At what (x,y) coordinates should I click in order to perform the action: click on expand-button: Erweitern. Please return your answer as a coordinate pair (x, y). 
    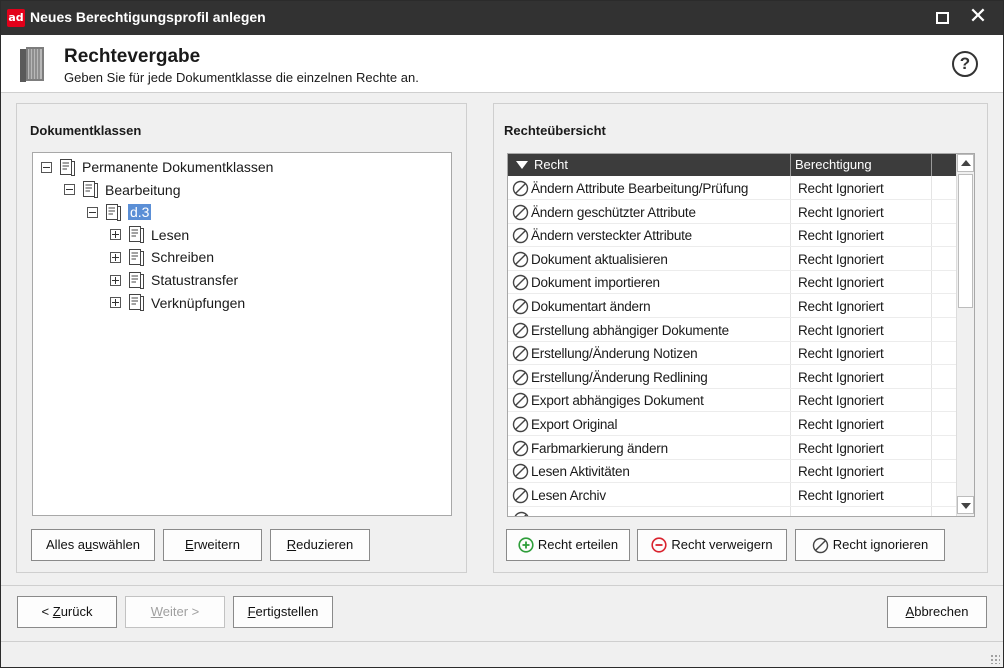
    Looking at the image, I should click on (212, 545).